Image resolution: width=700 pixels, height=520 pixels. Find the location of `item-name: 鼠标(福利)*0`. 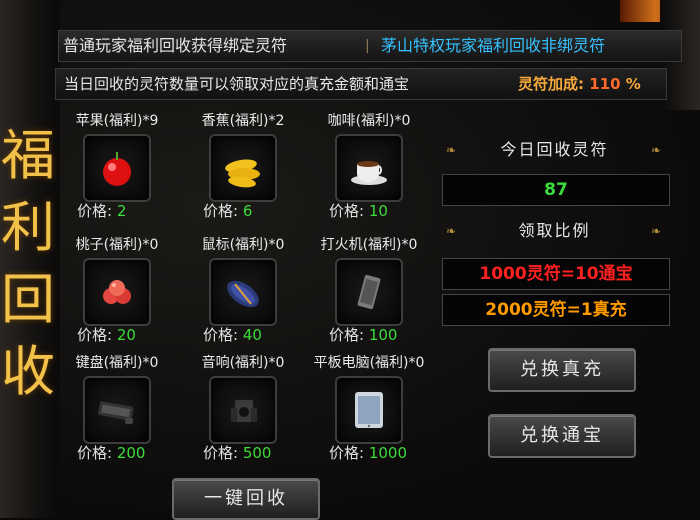

item-name: 鼠标(福利)*0 is located at coordinates (243, 245).